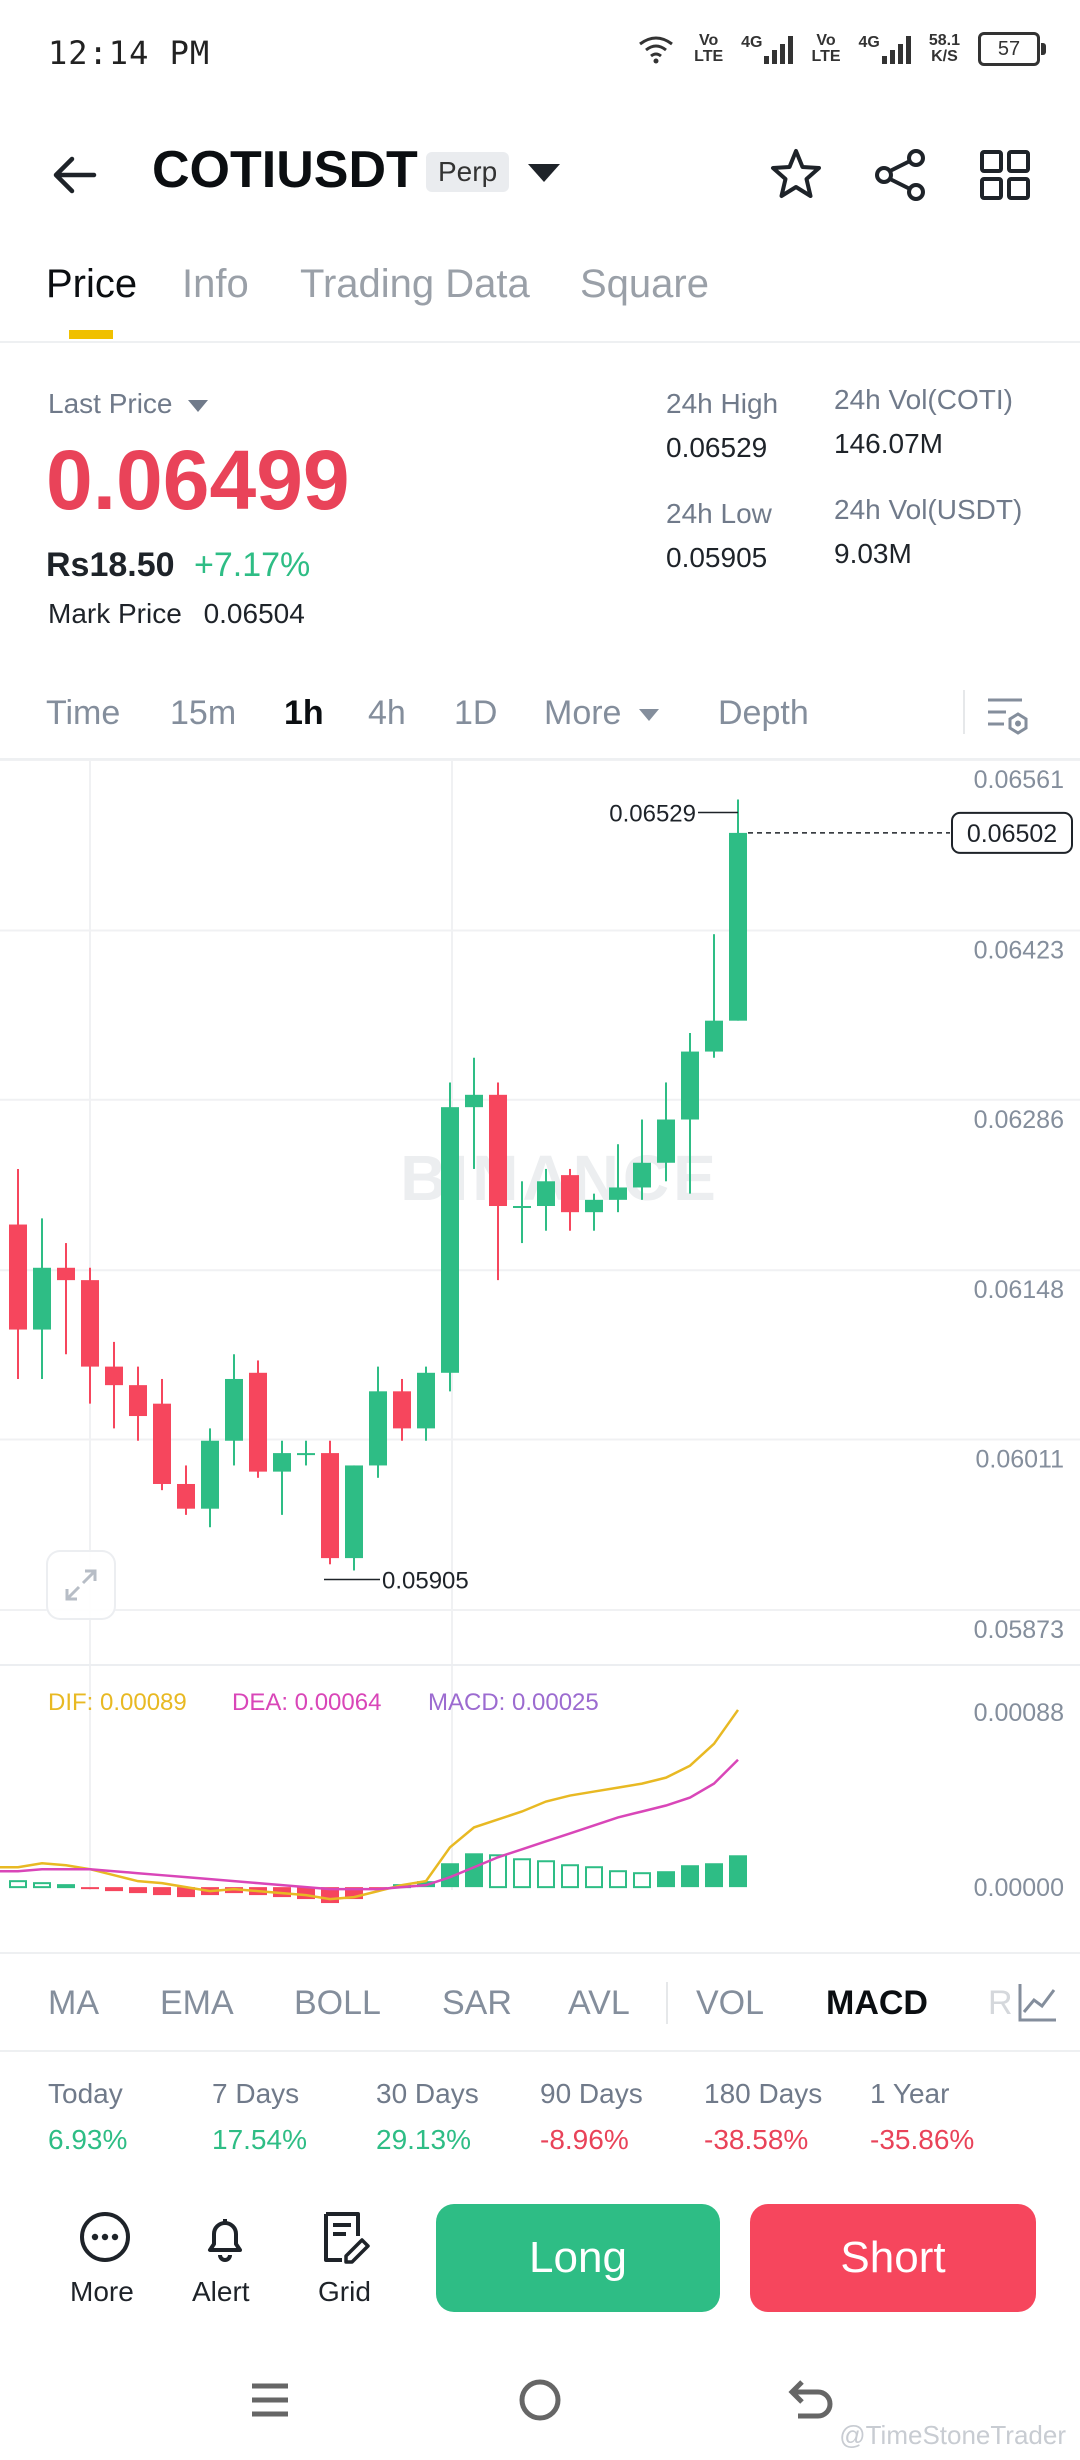 This screenshot has height=2460, width=1080. What do you see at coordinates (1007, 715) in the screenshot?
I see `chart-settings-icon` at bounding box center [1007, 715].